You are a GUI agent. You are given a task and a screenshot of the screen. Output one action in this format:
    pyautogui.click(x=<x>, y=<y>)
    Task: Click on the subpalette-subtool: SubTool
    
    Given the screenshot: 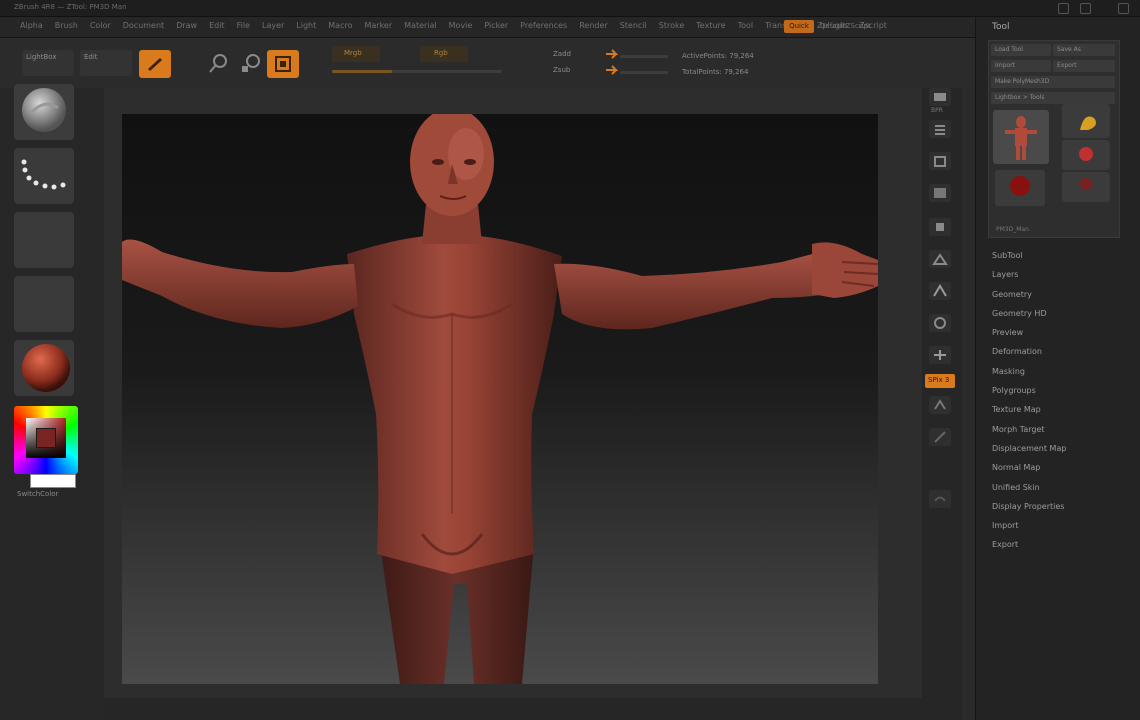 What is the action you would take?
    pyautogui.click(x=1029, y=255)
    